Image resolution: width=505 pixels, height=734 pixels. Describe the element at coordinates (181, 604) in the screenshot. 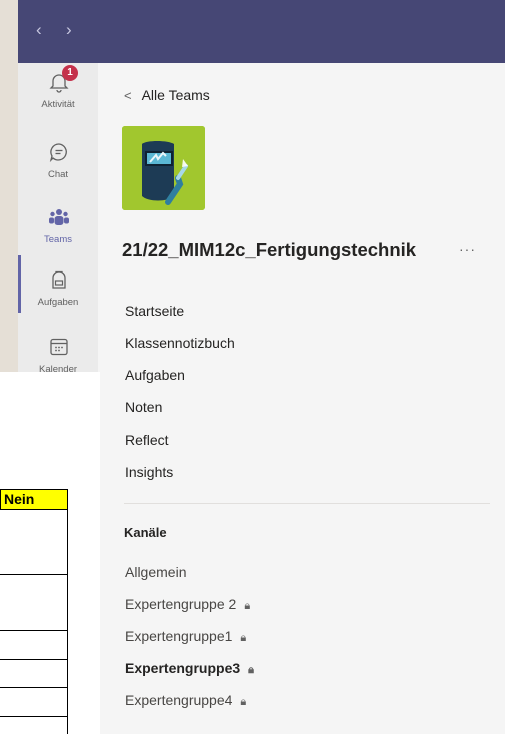

I see `channel-label: Expertengruppe 2` at that location.